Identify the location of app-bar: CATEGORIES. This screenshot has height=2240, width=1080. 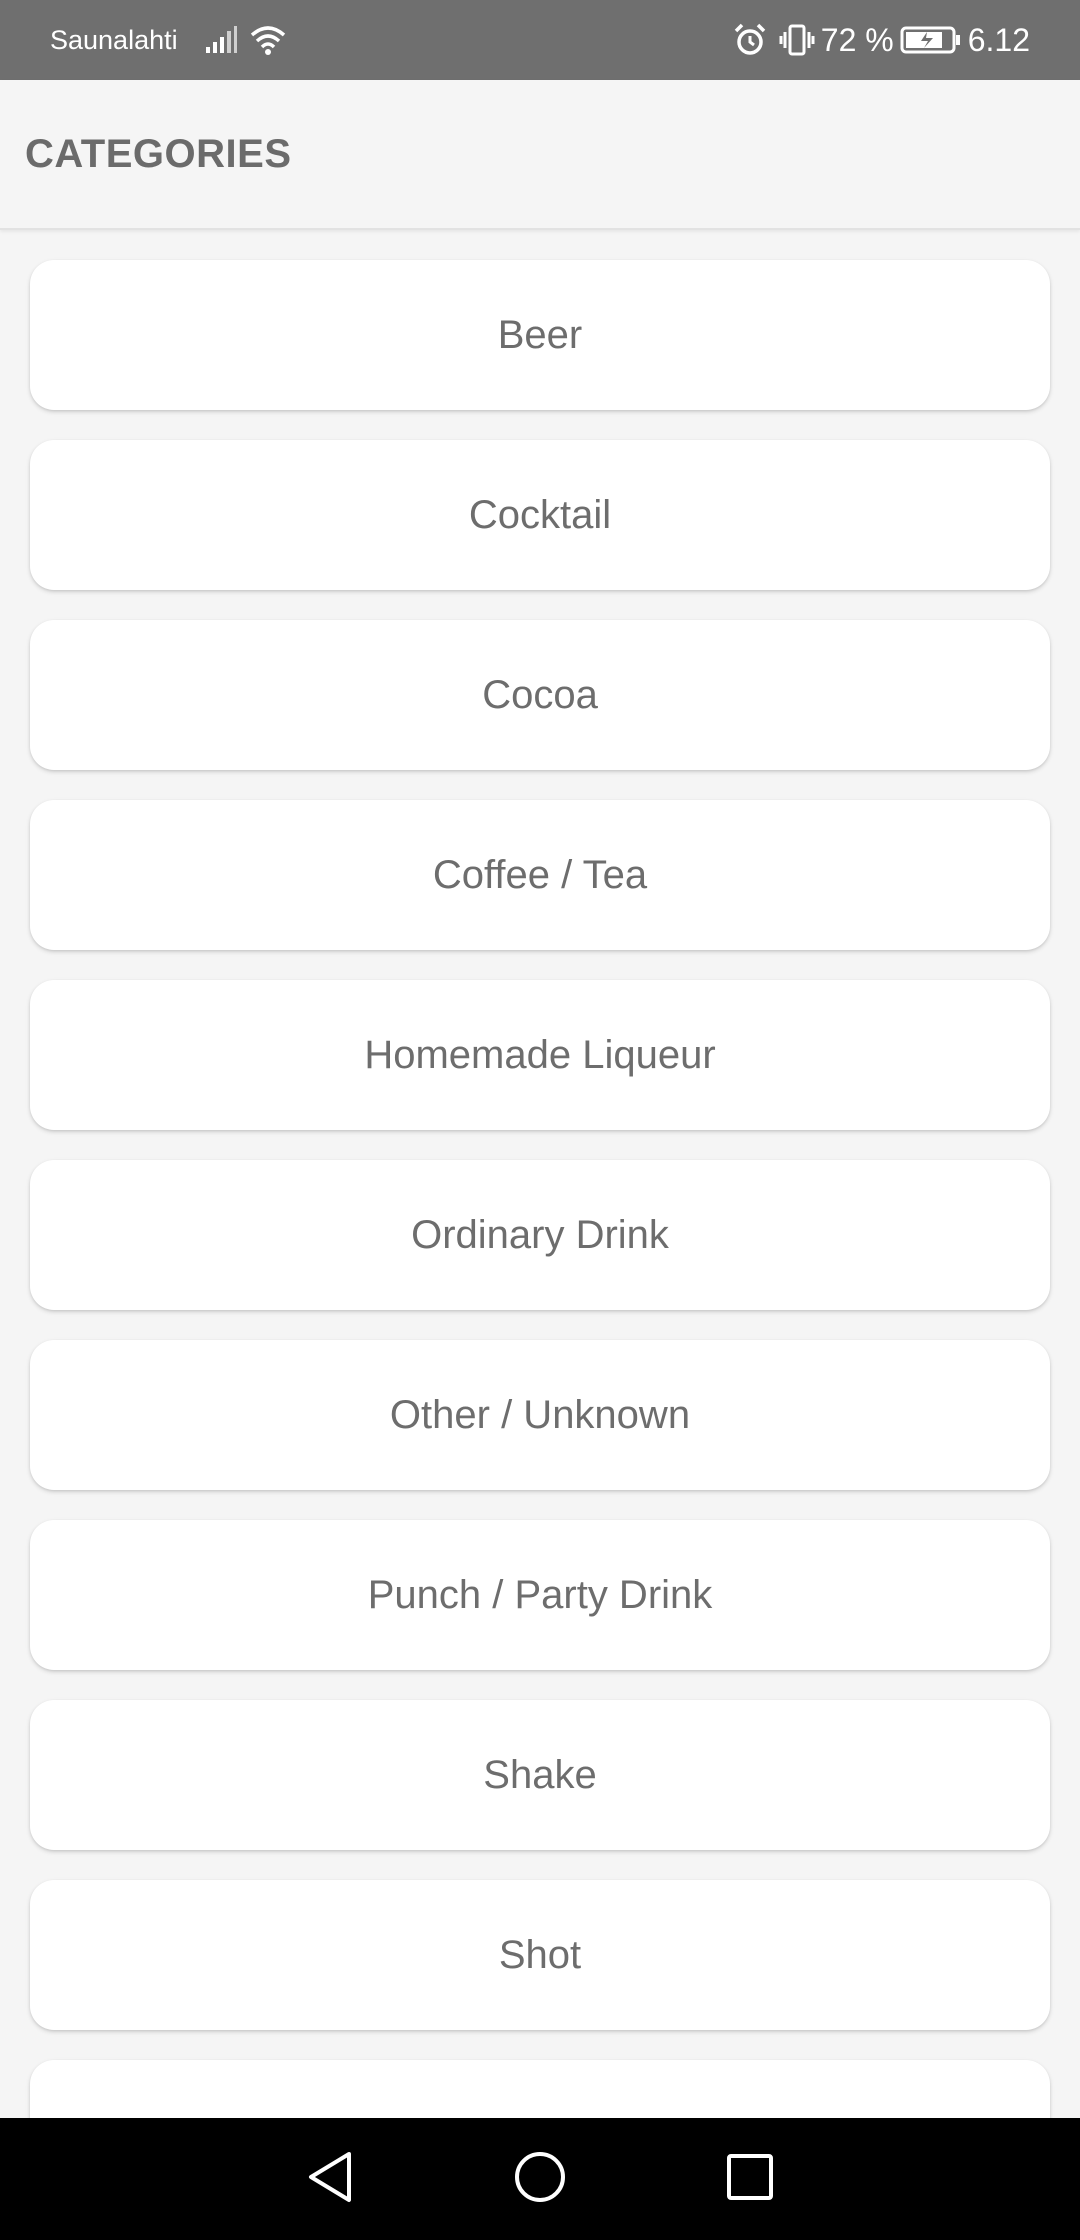
(540, 155).